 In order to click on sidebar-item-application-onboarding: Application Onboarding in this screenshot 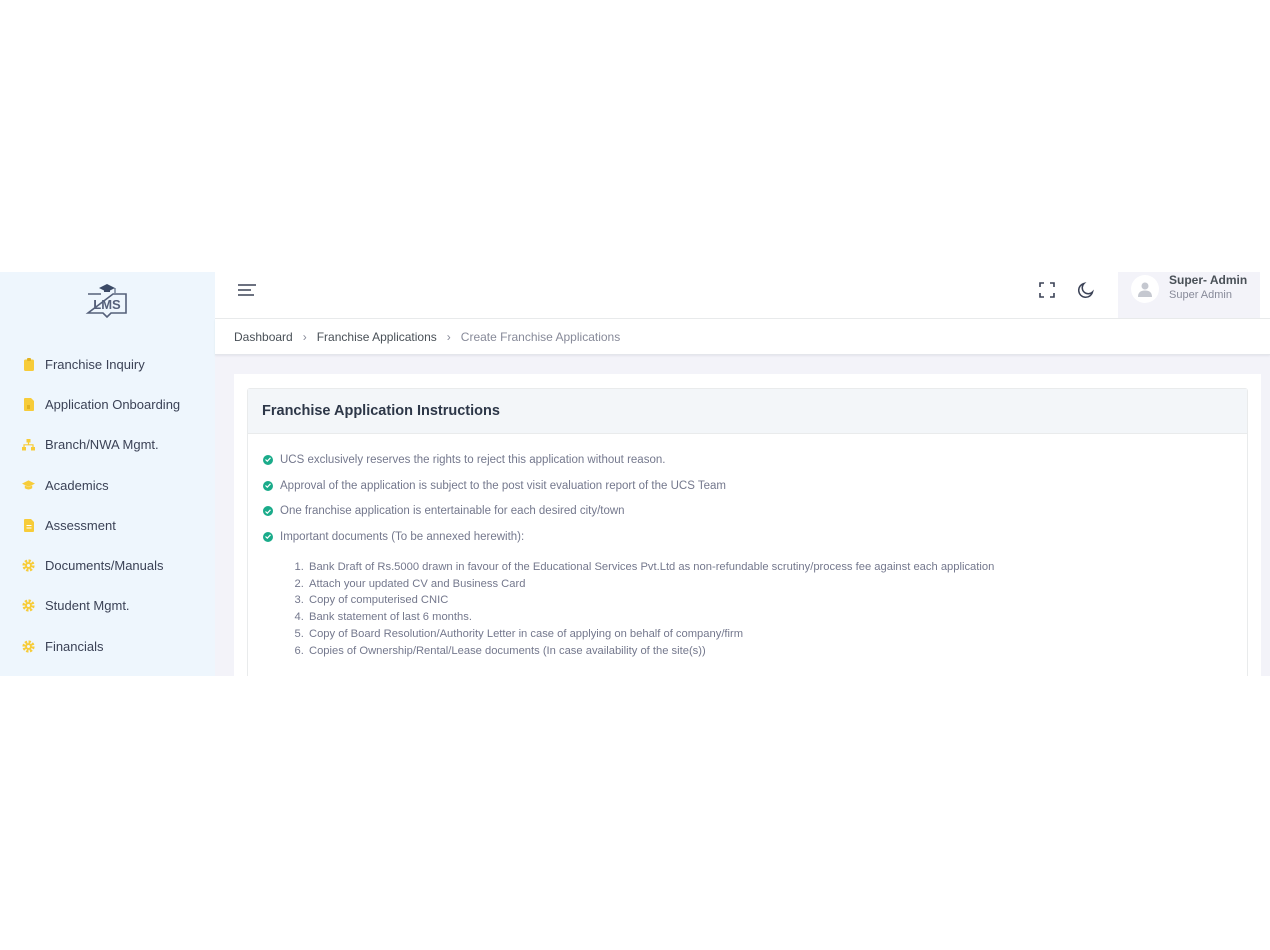, I will do `click(107, 404)`.